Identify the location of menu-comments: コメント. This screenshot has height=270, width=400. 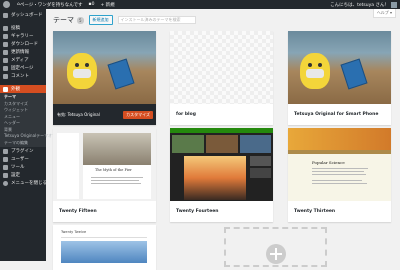
(23, 76).